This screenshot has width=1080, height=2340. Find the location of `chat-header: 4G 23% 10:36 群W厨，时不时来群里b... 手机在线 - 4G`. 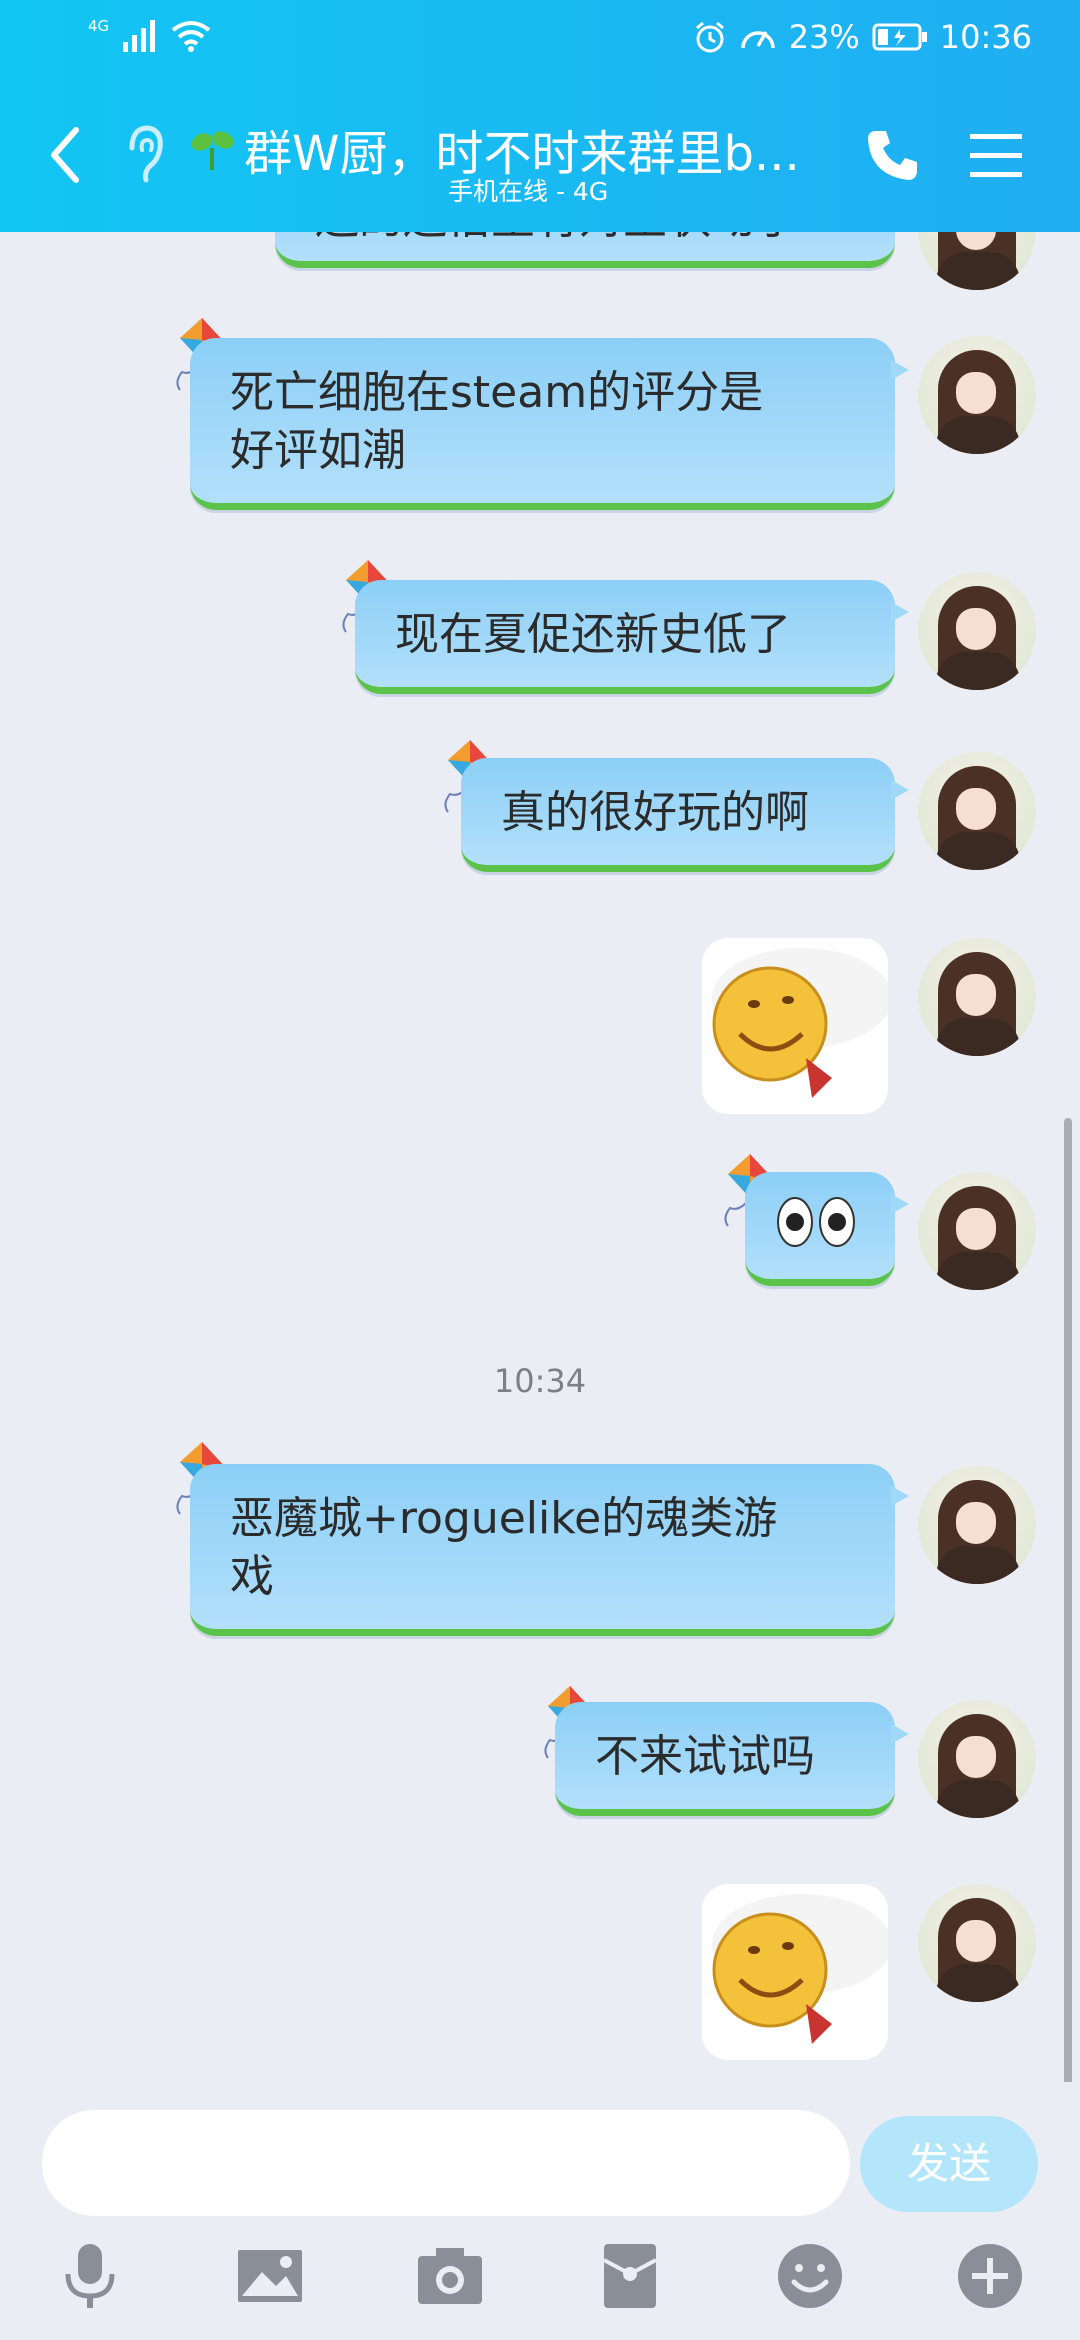

chat-header: 4G 23% 10:36 群W厨，时不时来群里b... 手机在线 - 4G is located at coordinates (540, 116).